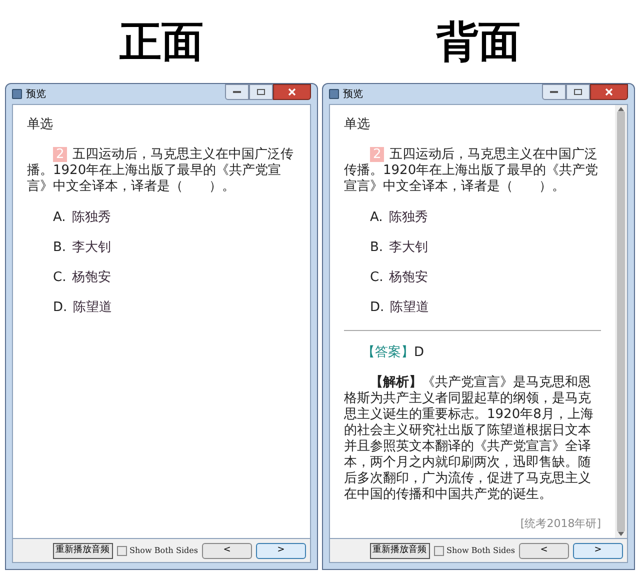 The width and height of the screenshot is (640, 575). Describe the element at coordinates (162, 42) in the screenshot. I see `side-heading: 正面` at that location.